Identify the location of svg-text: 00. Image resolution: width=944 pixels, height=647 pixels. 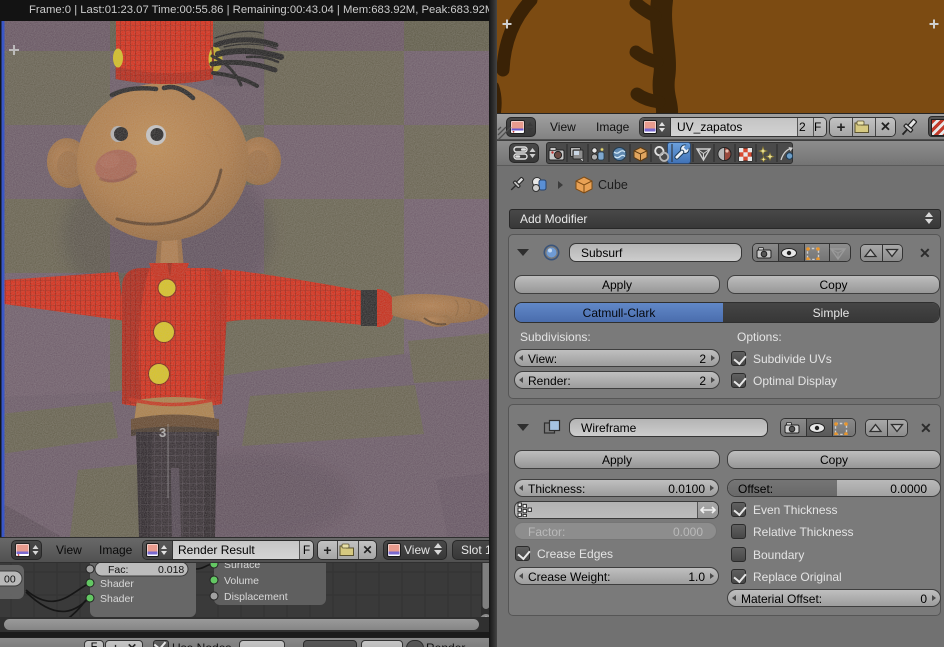
(10, 580).